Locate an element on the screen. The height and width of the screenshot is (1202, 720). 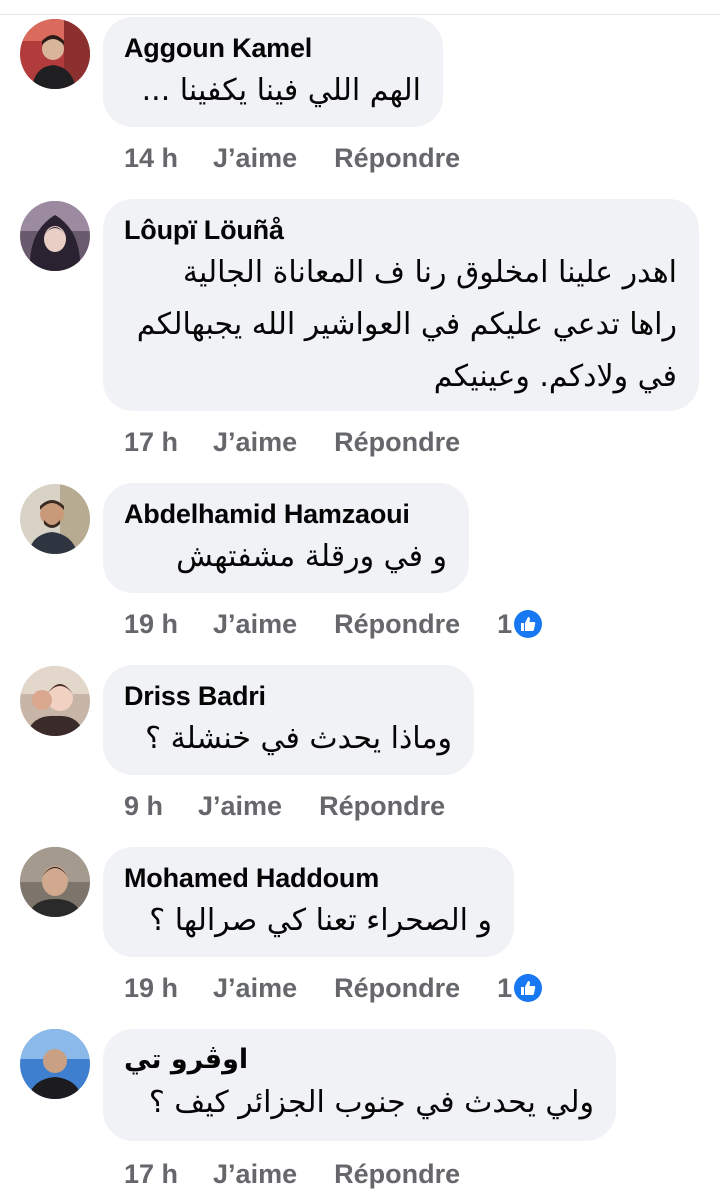
comment-text: في ولادكم. وعينيكم is located at coordinates (555, 376).